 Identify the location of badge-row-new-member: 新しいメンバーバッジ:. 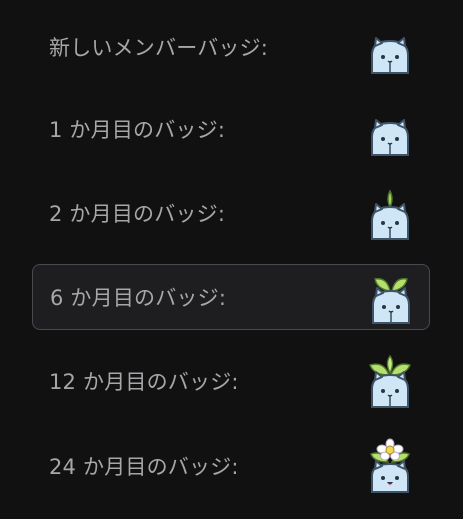
(231, 47).